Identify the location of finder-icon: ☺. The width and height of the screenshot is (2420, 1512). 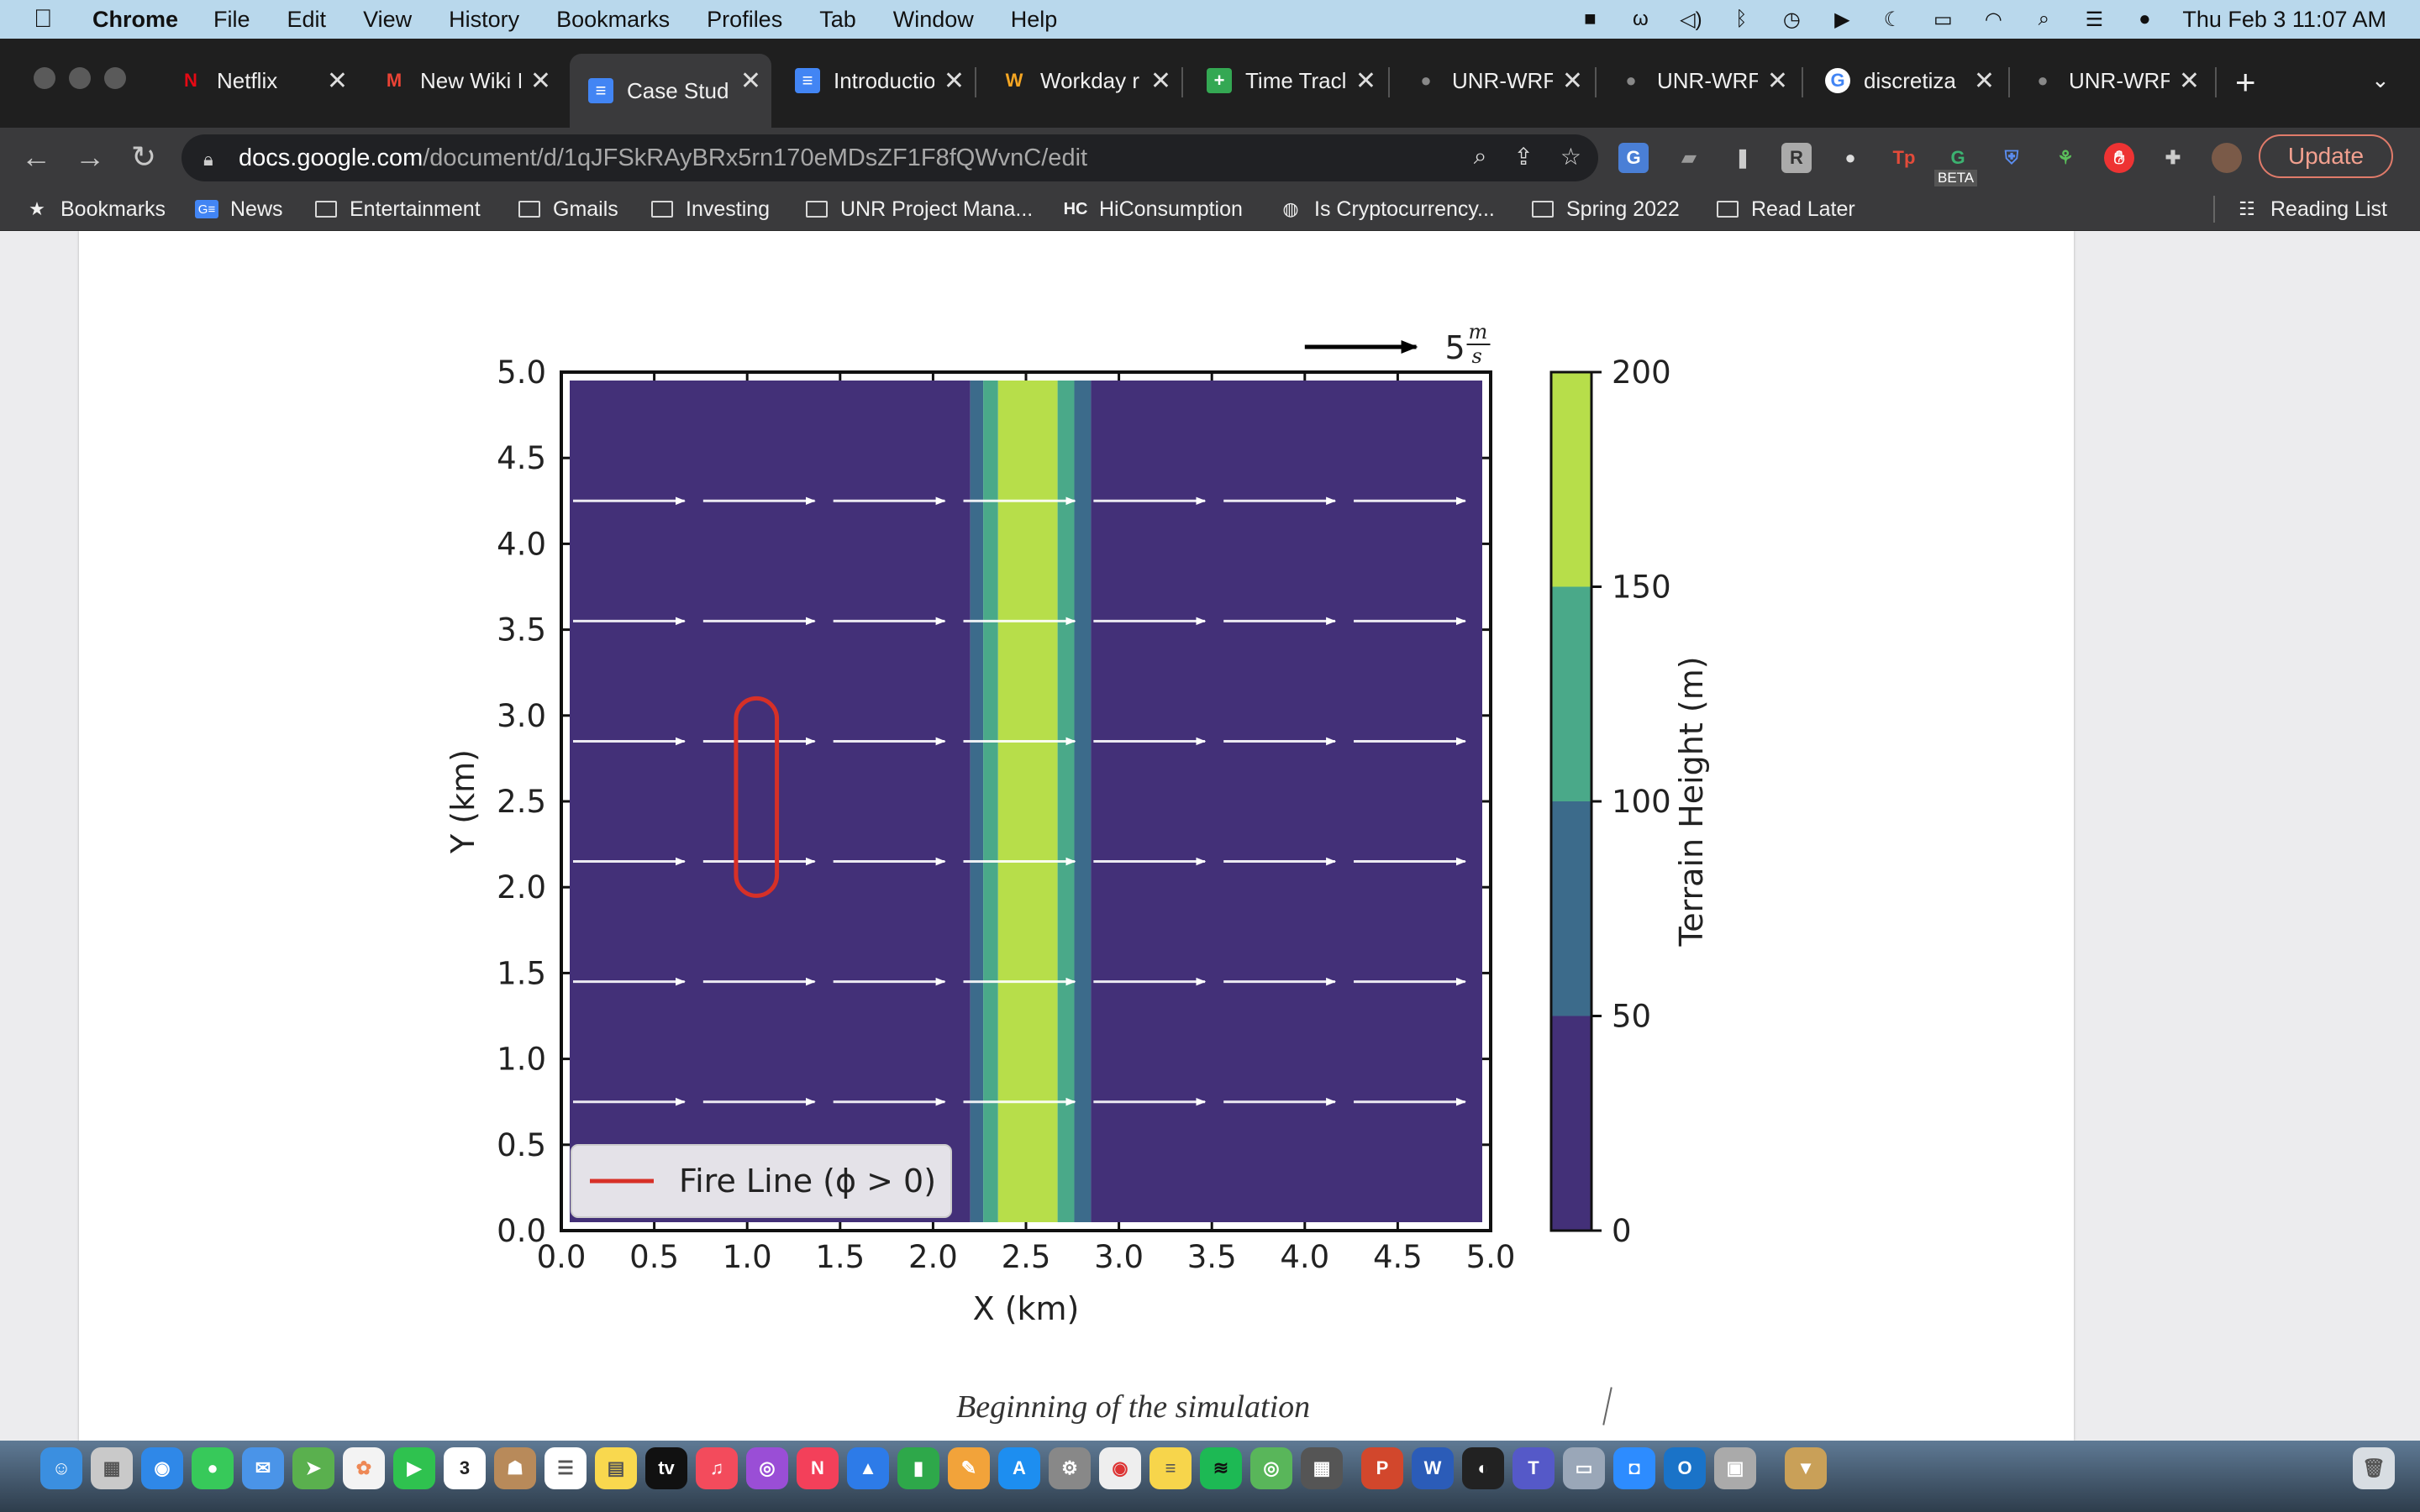
(61, 1468).